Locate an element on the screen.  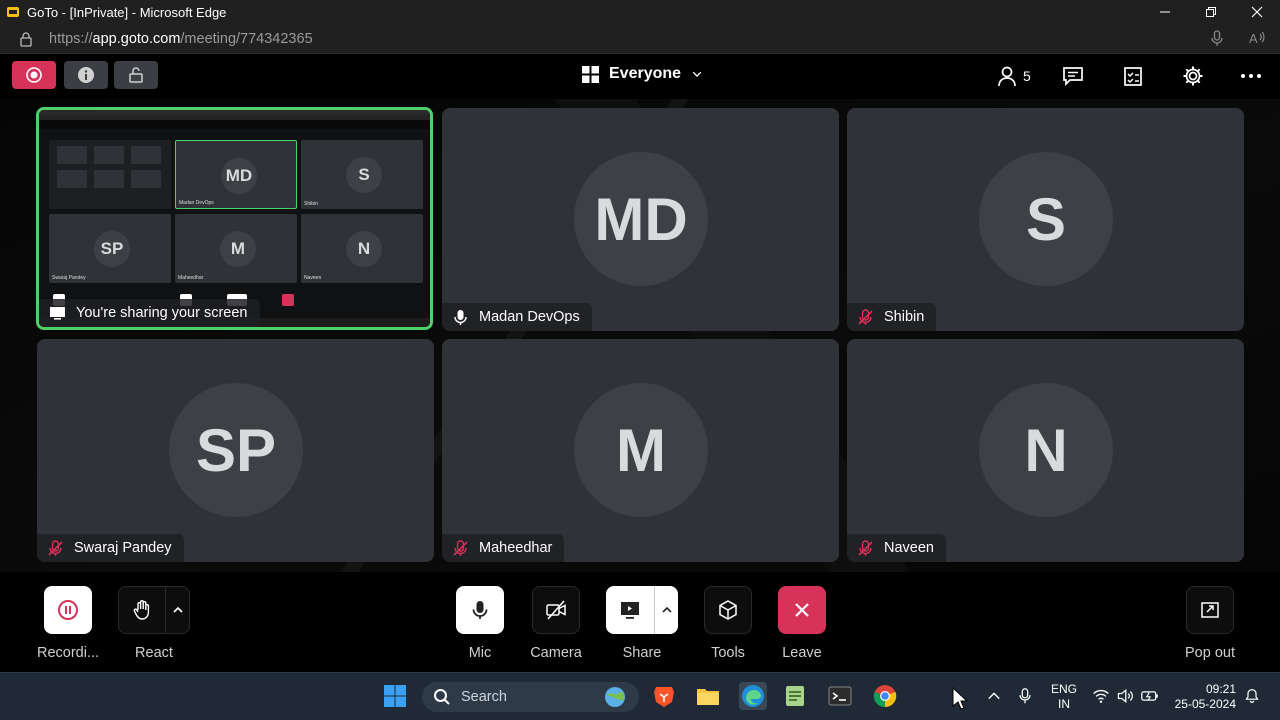
participant-name-label: Shibin is located at coordinates (892, 317).